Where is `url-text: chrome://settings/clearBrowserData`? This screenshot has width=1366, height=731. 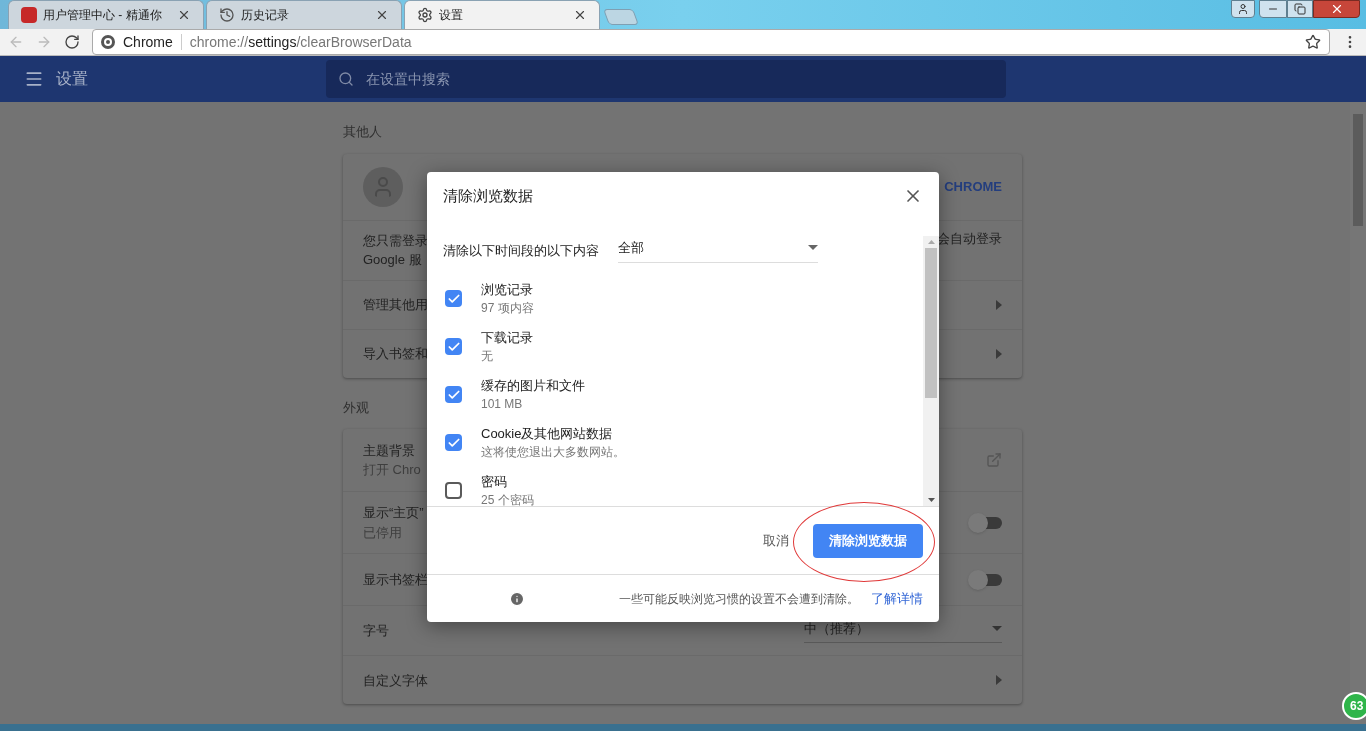
url-text: chrome://settings/clearBrowserData is located at coordinates (301, 42).